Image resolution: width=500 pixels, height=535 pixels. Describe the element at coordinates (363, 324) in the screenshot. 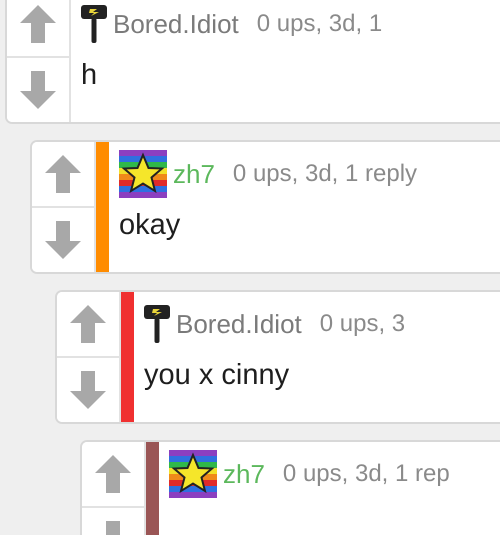

I see `comment-meta: 0 ups, 3` at that location.